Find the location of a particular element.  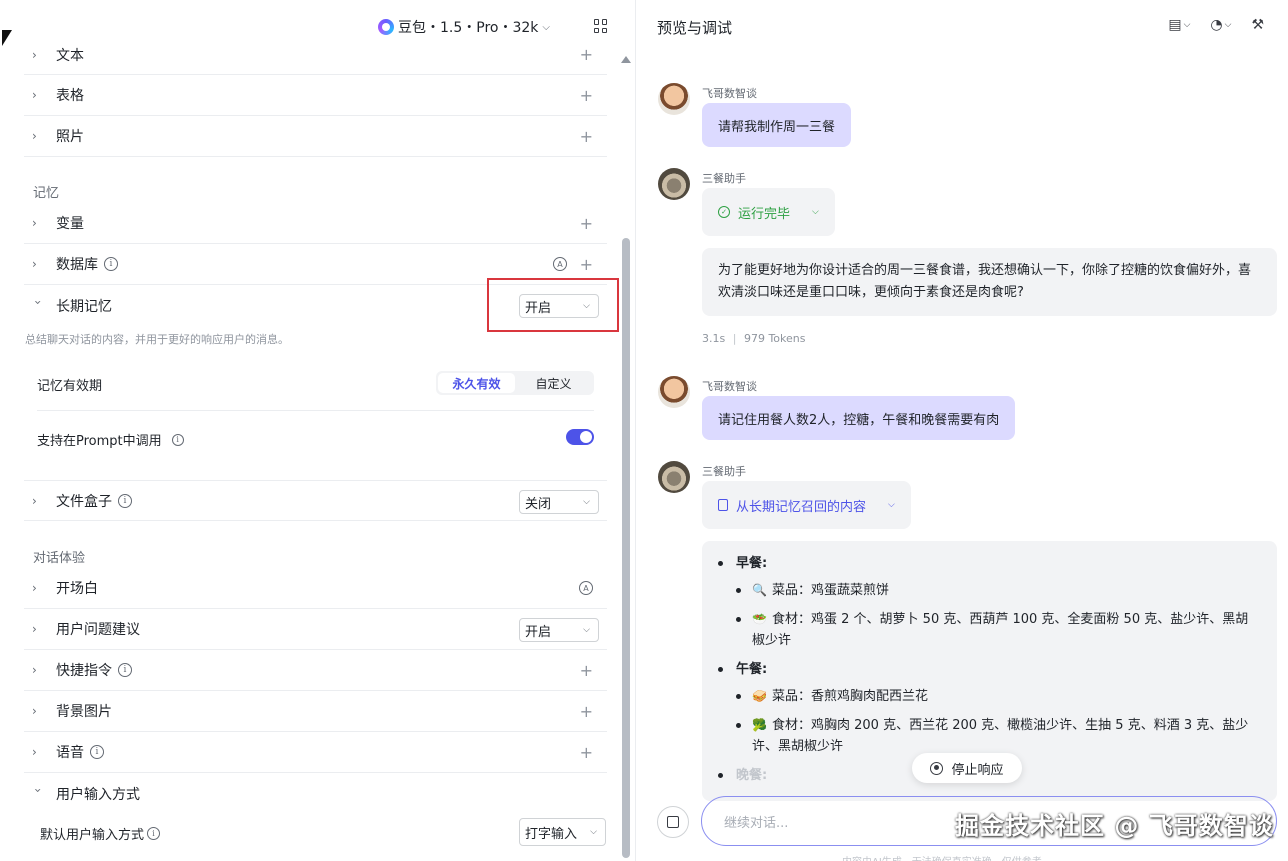

input-method-row: › 用户输入方式 is located at coordinates (315, 793).